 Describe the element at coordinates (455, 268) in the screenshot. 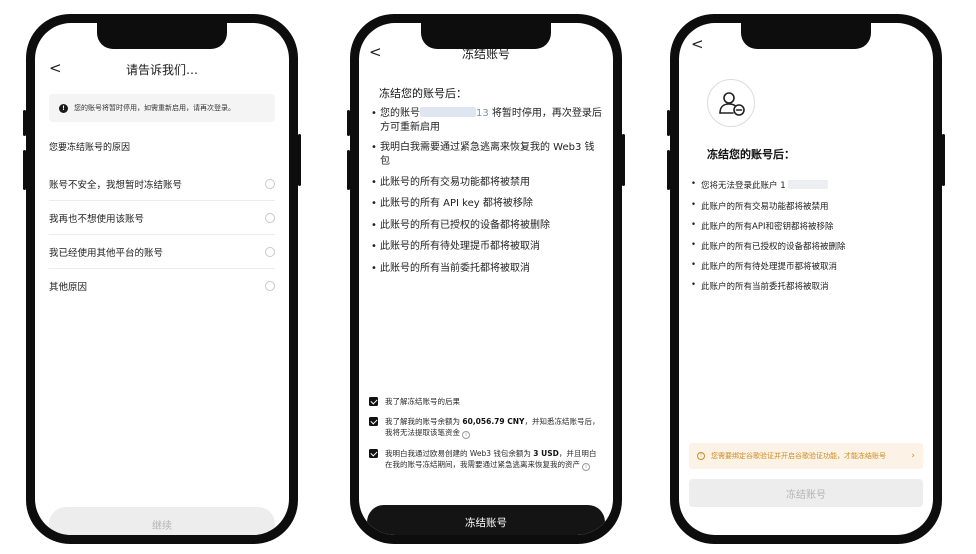

I see `bullet-text: 此账号的所有当前委托都将被取消` at that location.